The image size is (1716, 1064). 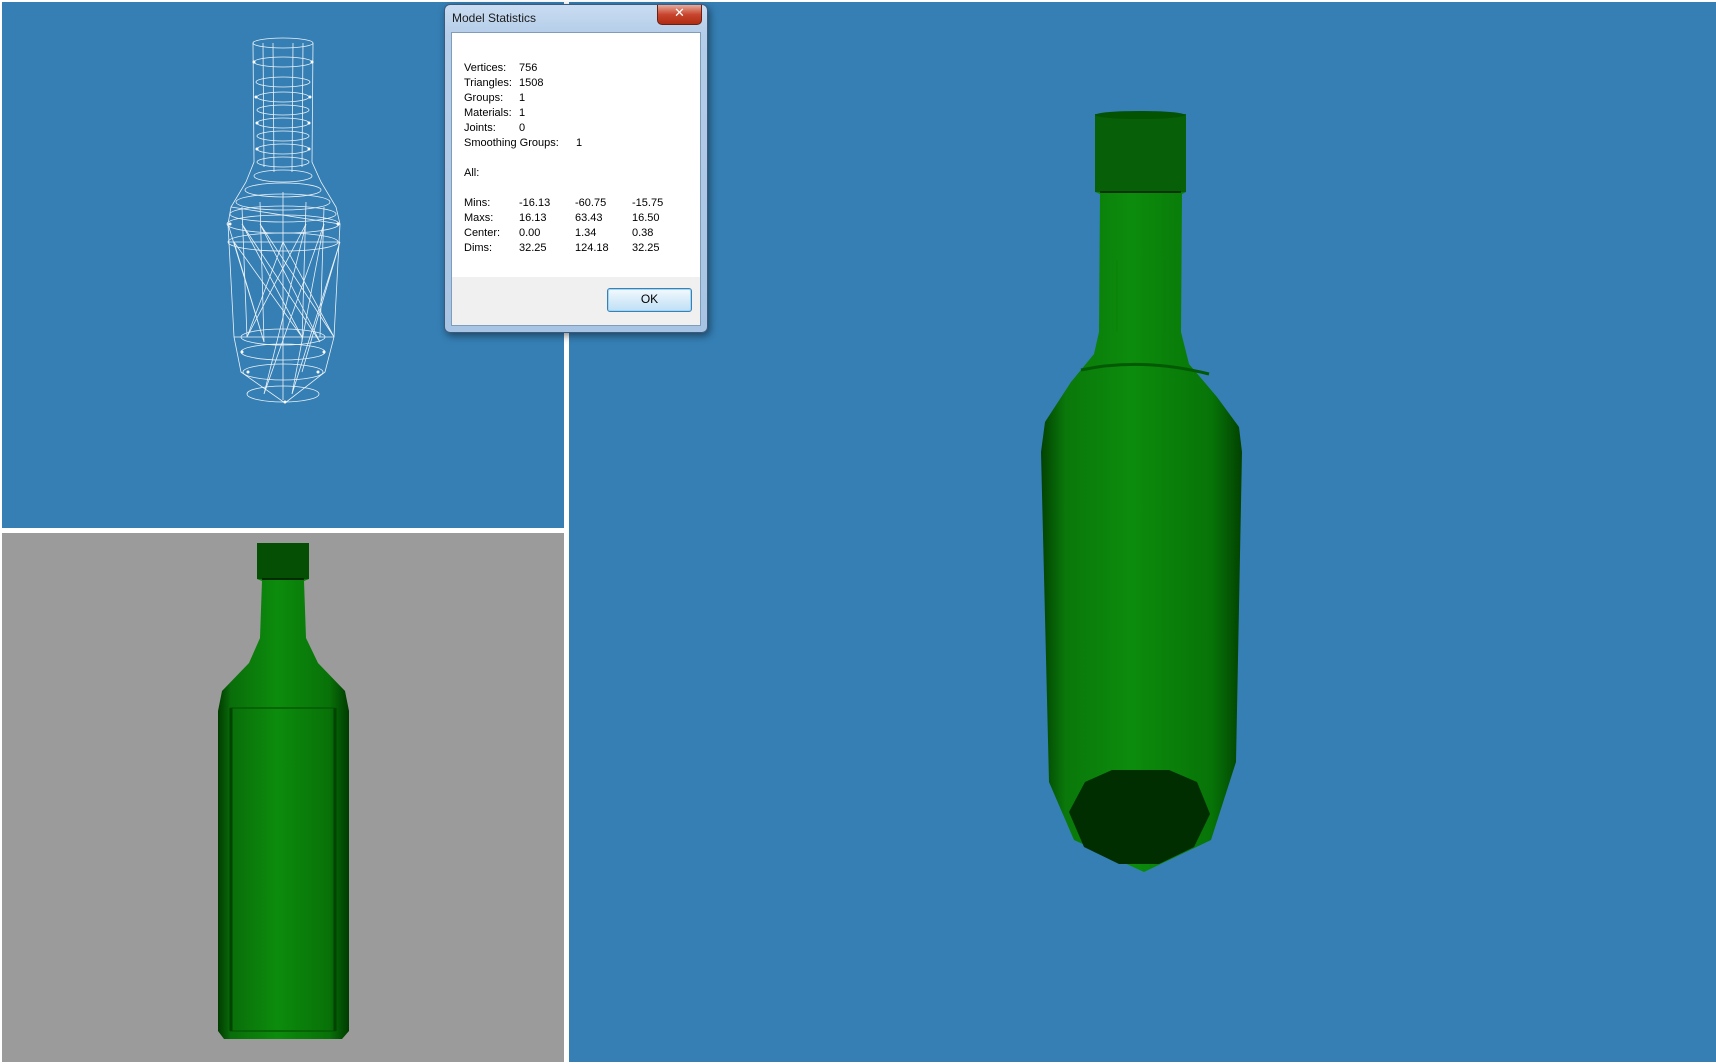 I want to click on dialog-footer: OK, so click(x=576, y=301).